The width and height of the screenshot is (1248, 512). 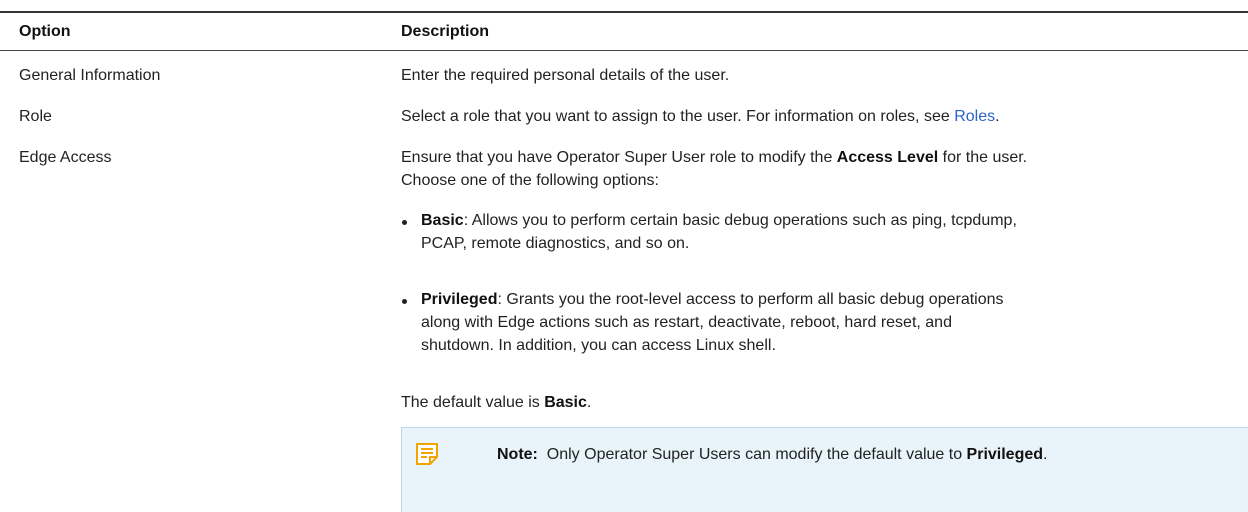 I want to click on note-icon, so click(x=427, y=454).